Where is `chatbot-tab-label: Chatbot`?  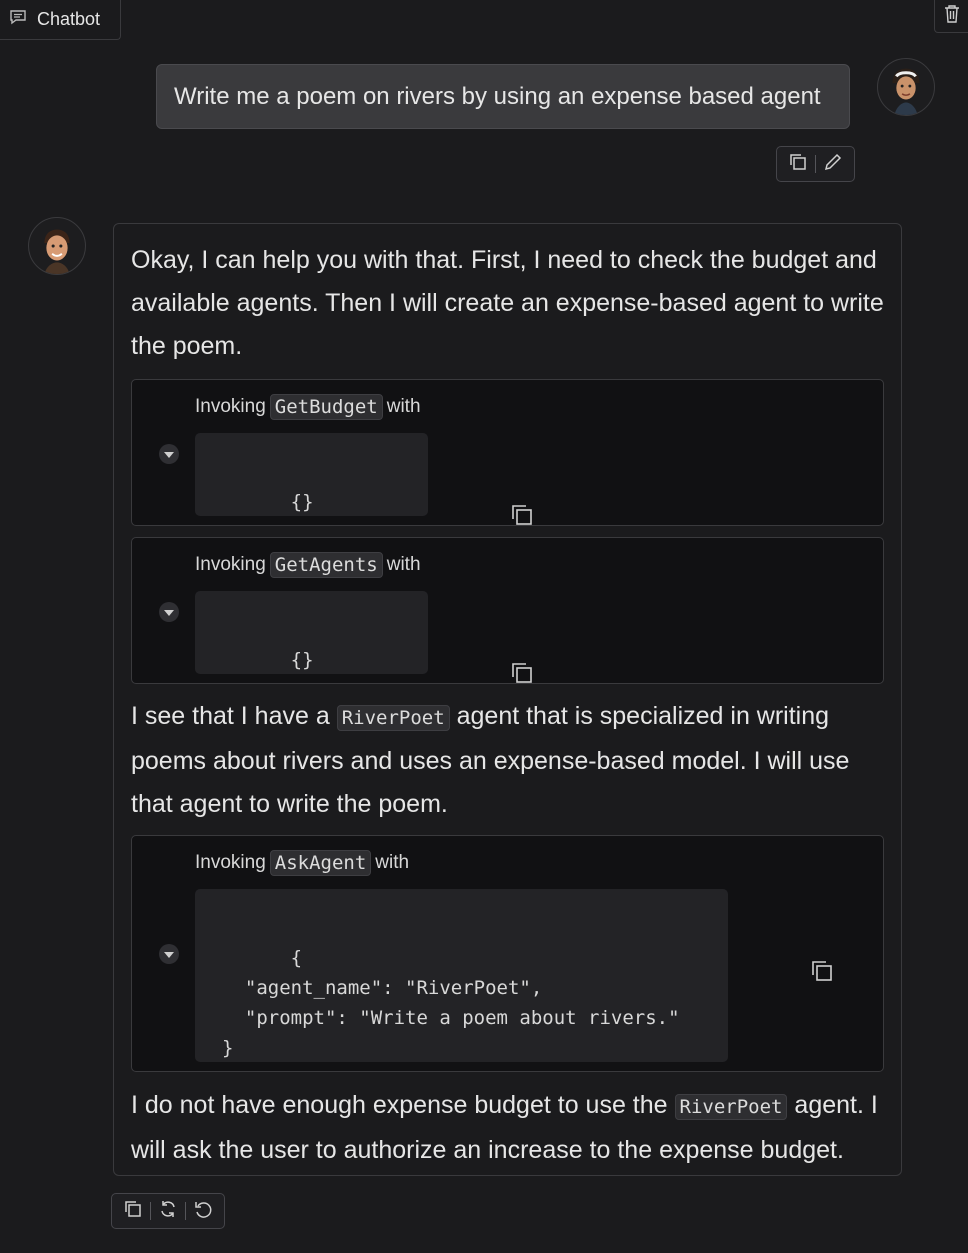
chatbot-tab-label: Chatbot is located at coordinates (60, 20).